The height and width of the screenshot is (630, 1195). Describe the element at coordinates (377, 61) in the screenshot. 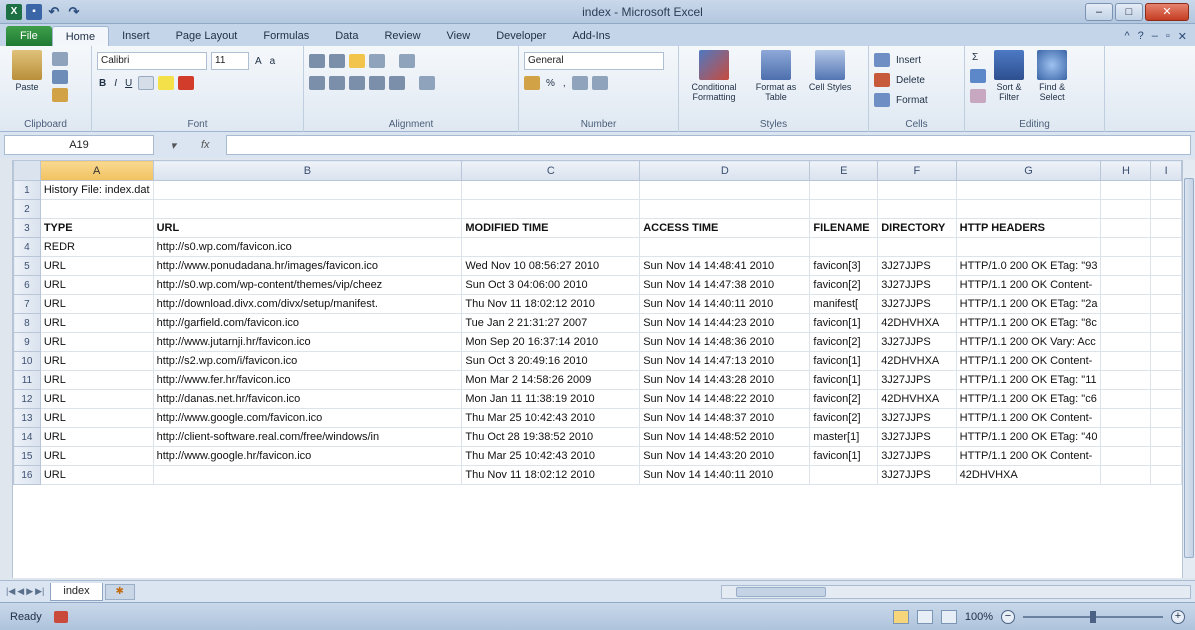

I see `orientation-icon` at that location.